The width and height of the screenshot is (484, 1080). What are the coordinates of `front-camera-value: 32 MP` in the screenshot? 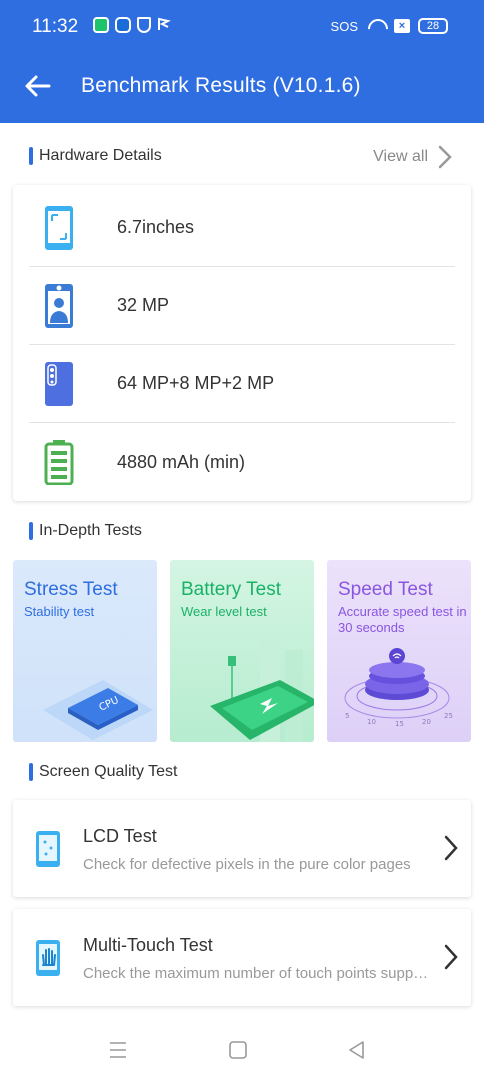 It's located at (143, 305).